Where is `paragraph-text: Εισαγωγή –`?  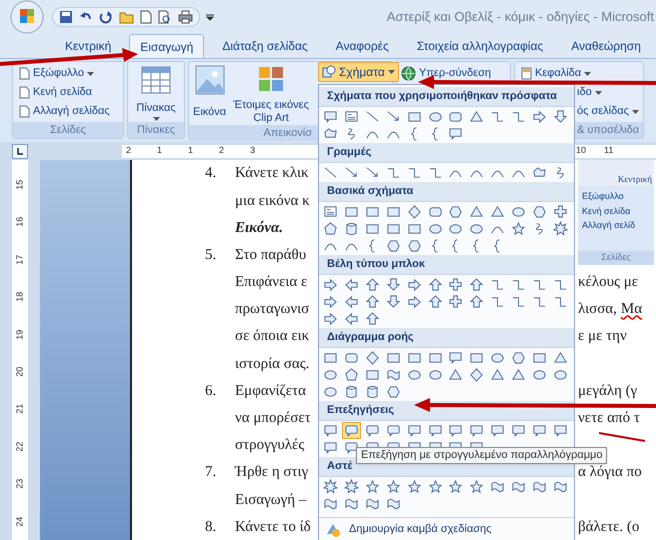
paragraph-text: Εισαγωγή – is located at coordinates (270, 500).